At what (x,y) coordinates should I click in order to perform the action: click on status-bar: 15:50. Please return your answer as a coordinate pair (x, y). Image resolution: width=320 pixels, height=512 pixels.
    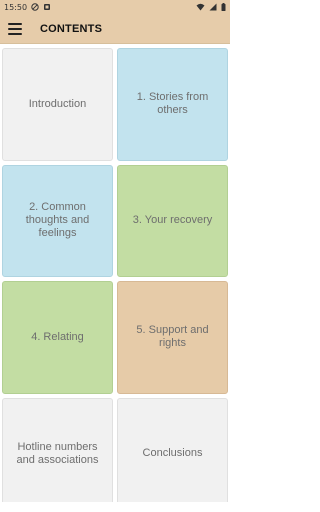
    Looking at the image, I should click on (115, 7).